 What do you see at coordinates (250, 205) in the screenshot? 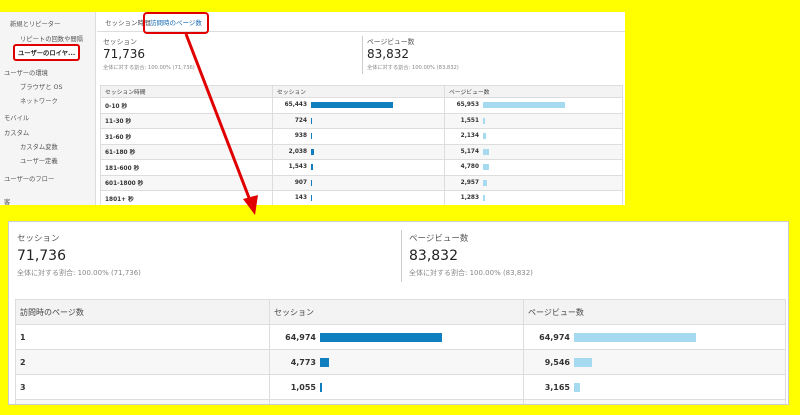
I see `arrow-head` at bounding box center [250, 205].